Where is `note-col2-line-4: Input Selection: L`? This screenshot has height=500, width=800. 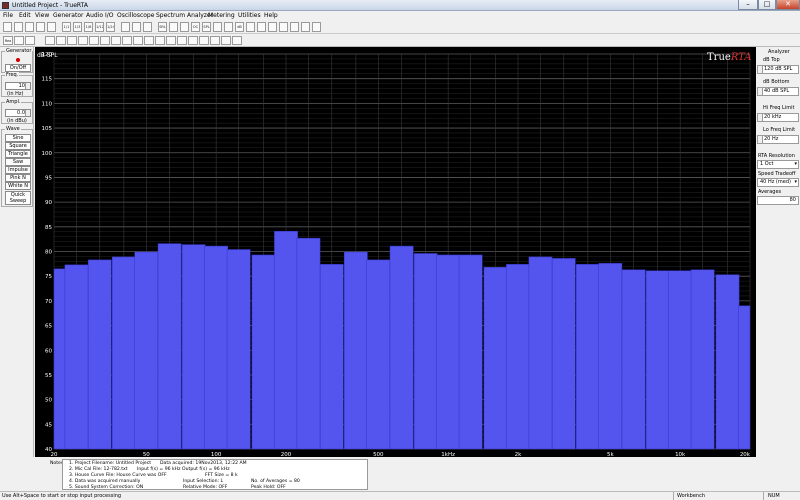 note-col2-line-4: Input Selection: L is located at coordinates (203, 481).